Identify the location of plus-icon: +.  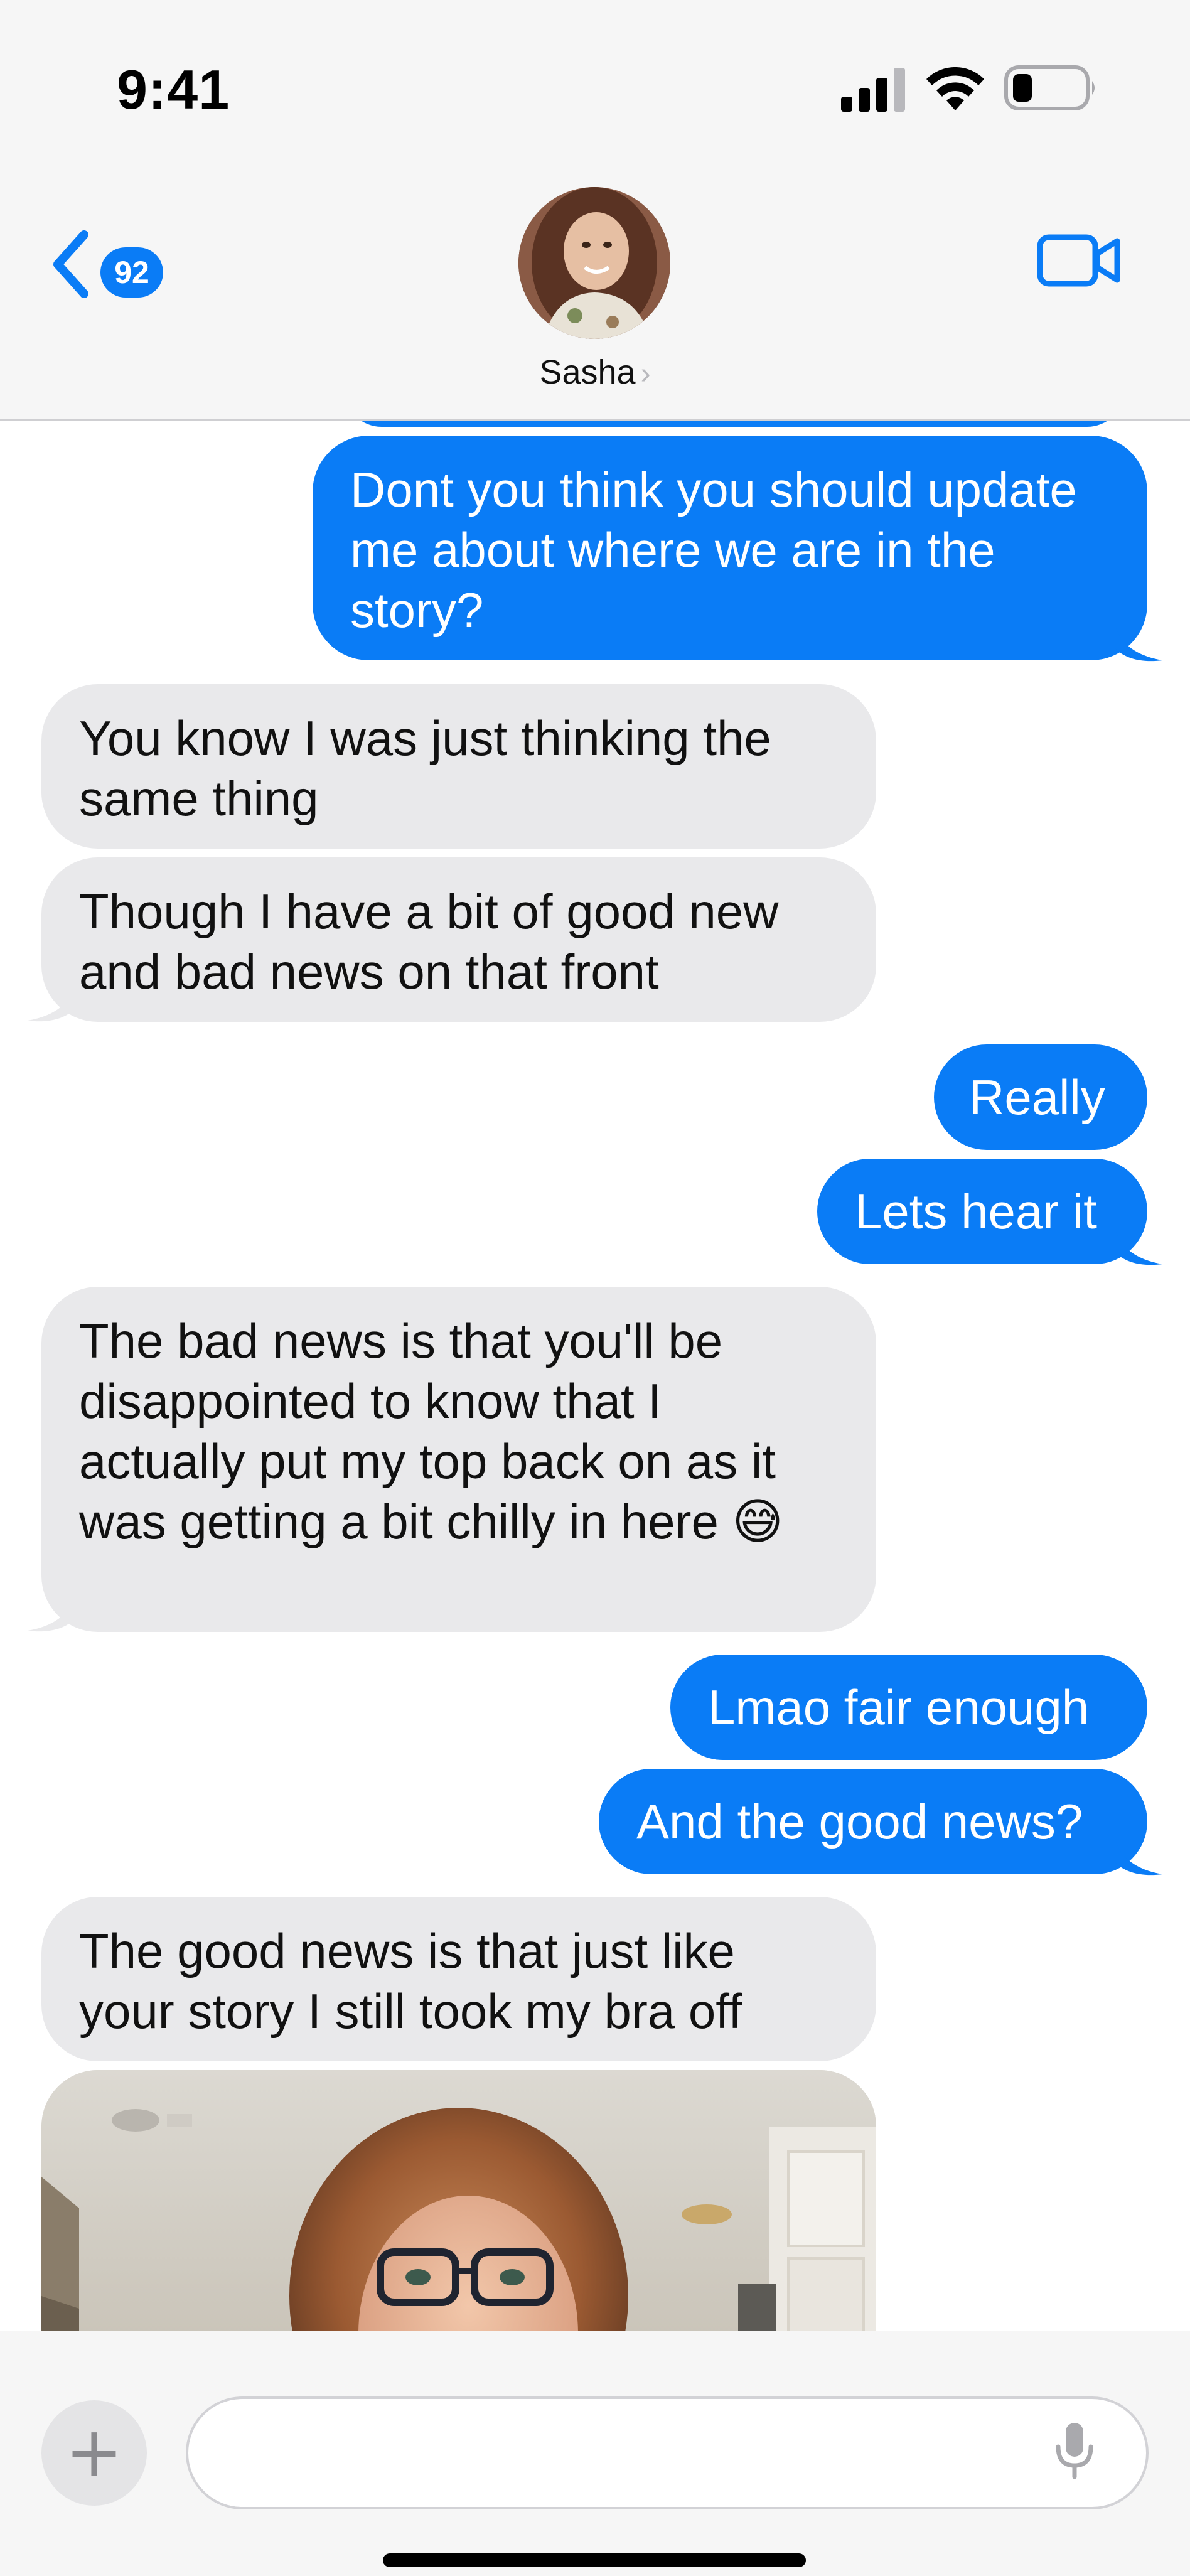
(94, 2452).